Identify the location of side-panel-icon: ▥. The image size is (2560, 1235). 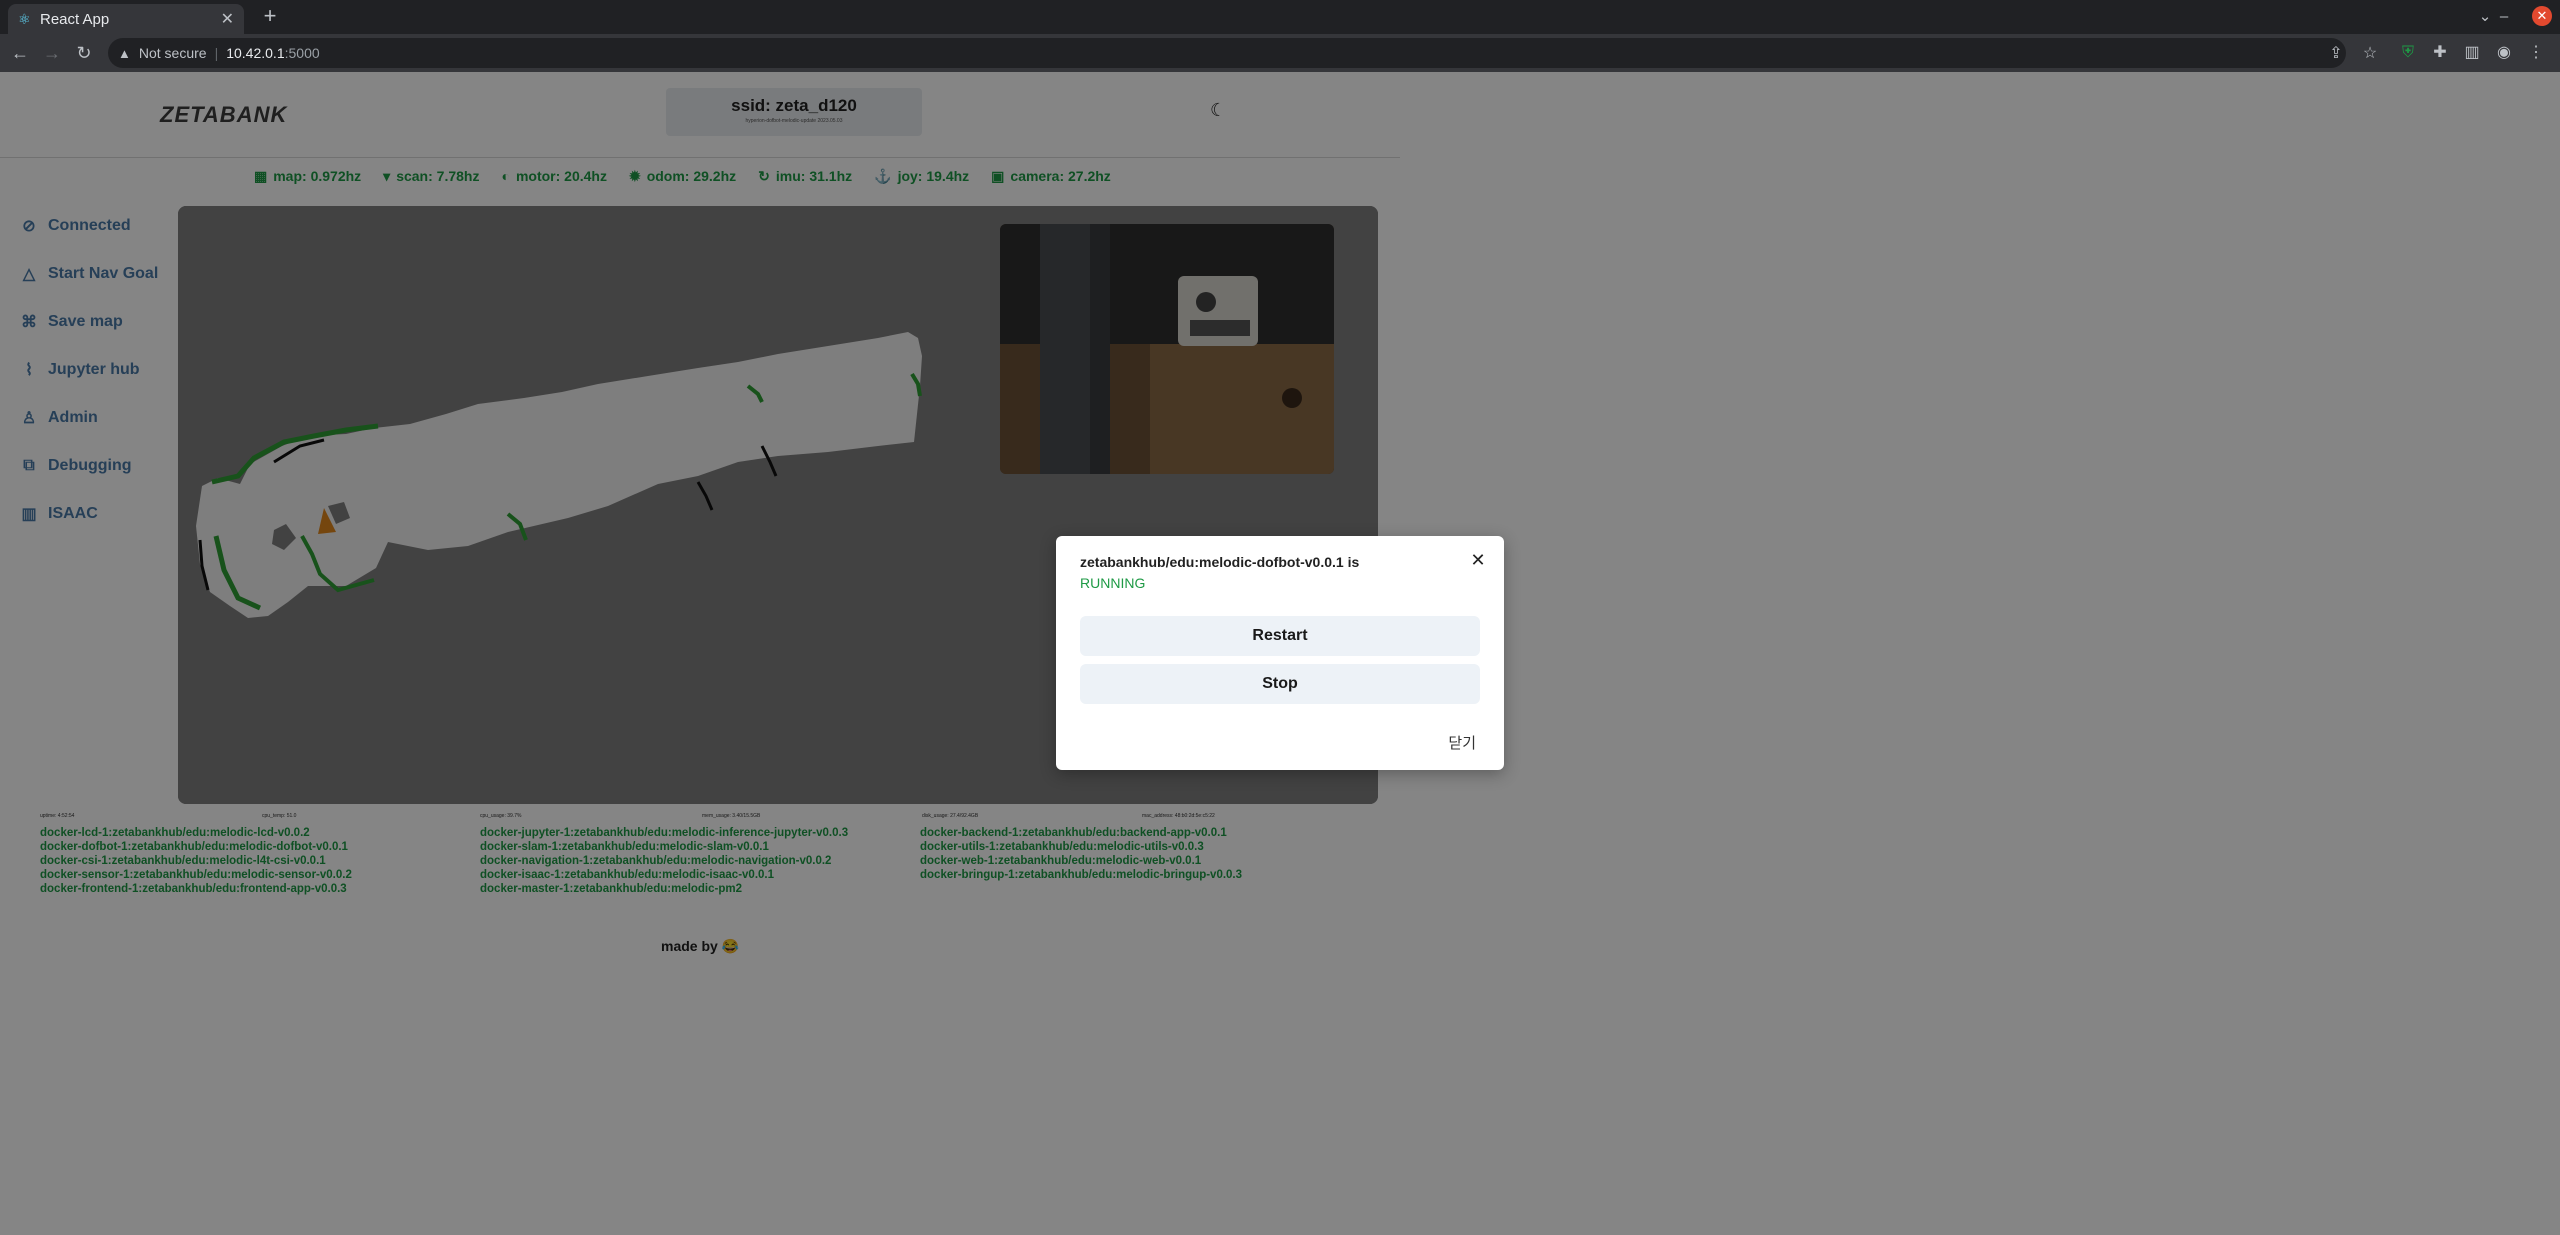
(2472, 53).